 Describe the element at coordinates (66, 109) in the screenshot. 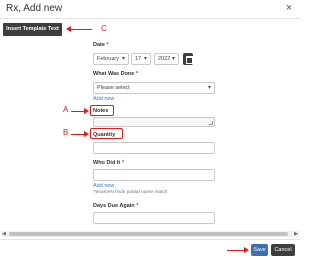

I see `callout-a-label: A` at that location.